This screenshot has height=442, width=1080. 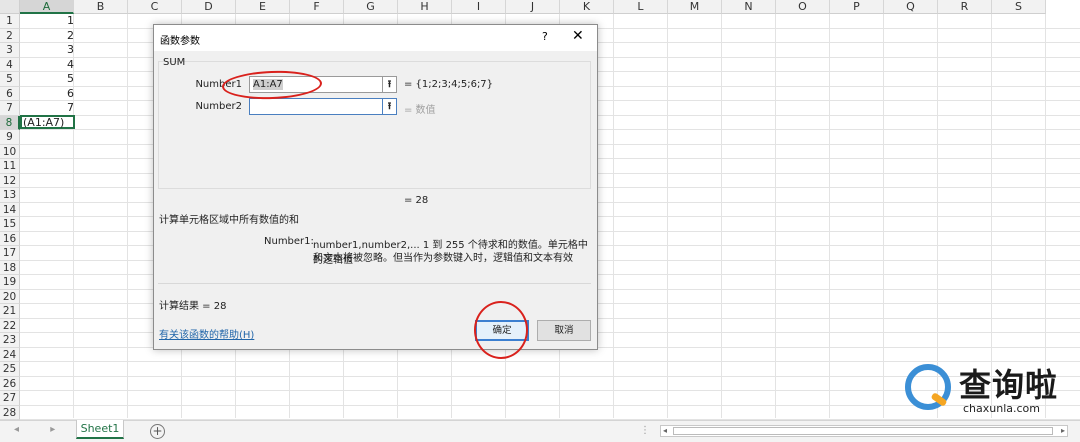 What do you see at coordinates (587, 7) in the screenshot?
I see `column-header-k: K` at bounding box center [587, 7].